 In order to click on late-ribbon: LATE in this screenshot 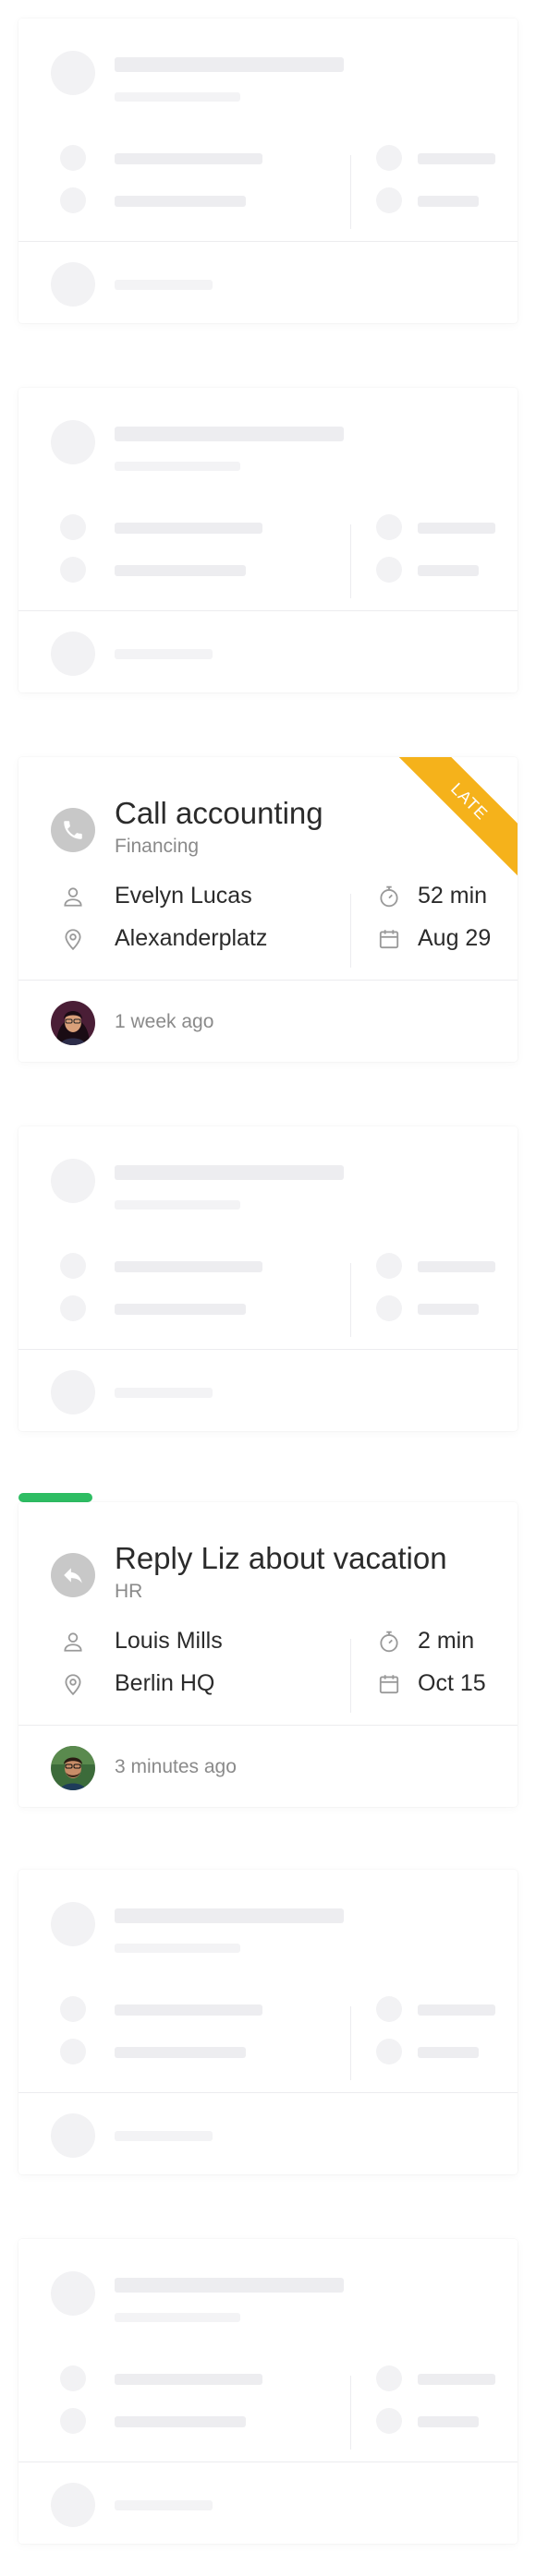, I will do `click(453, 821)`.